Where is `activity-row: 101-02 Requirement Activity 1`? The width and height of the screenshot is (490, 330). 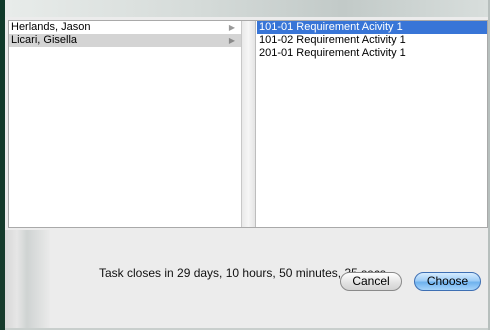
activity-row: 101-02 Requirement Activity 1 is located at coordinates (372, 40).